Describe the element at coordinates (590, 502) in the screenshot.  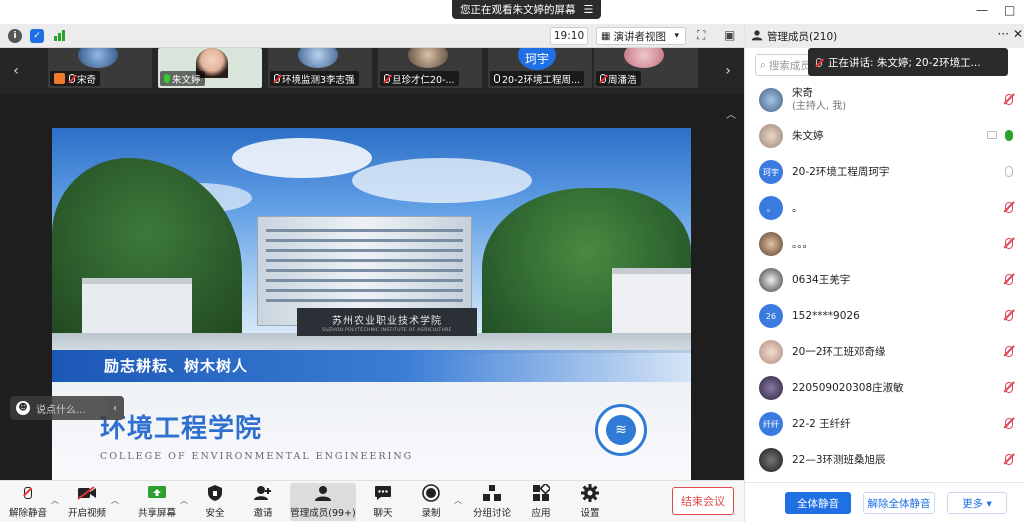
I see `settings-button: 设置` at that location.